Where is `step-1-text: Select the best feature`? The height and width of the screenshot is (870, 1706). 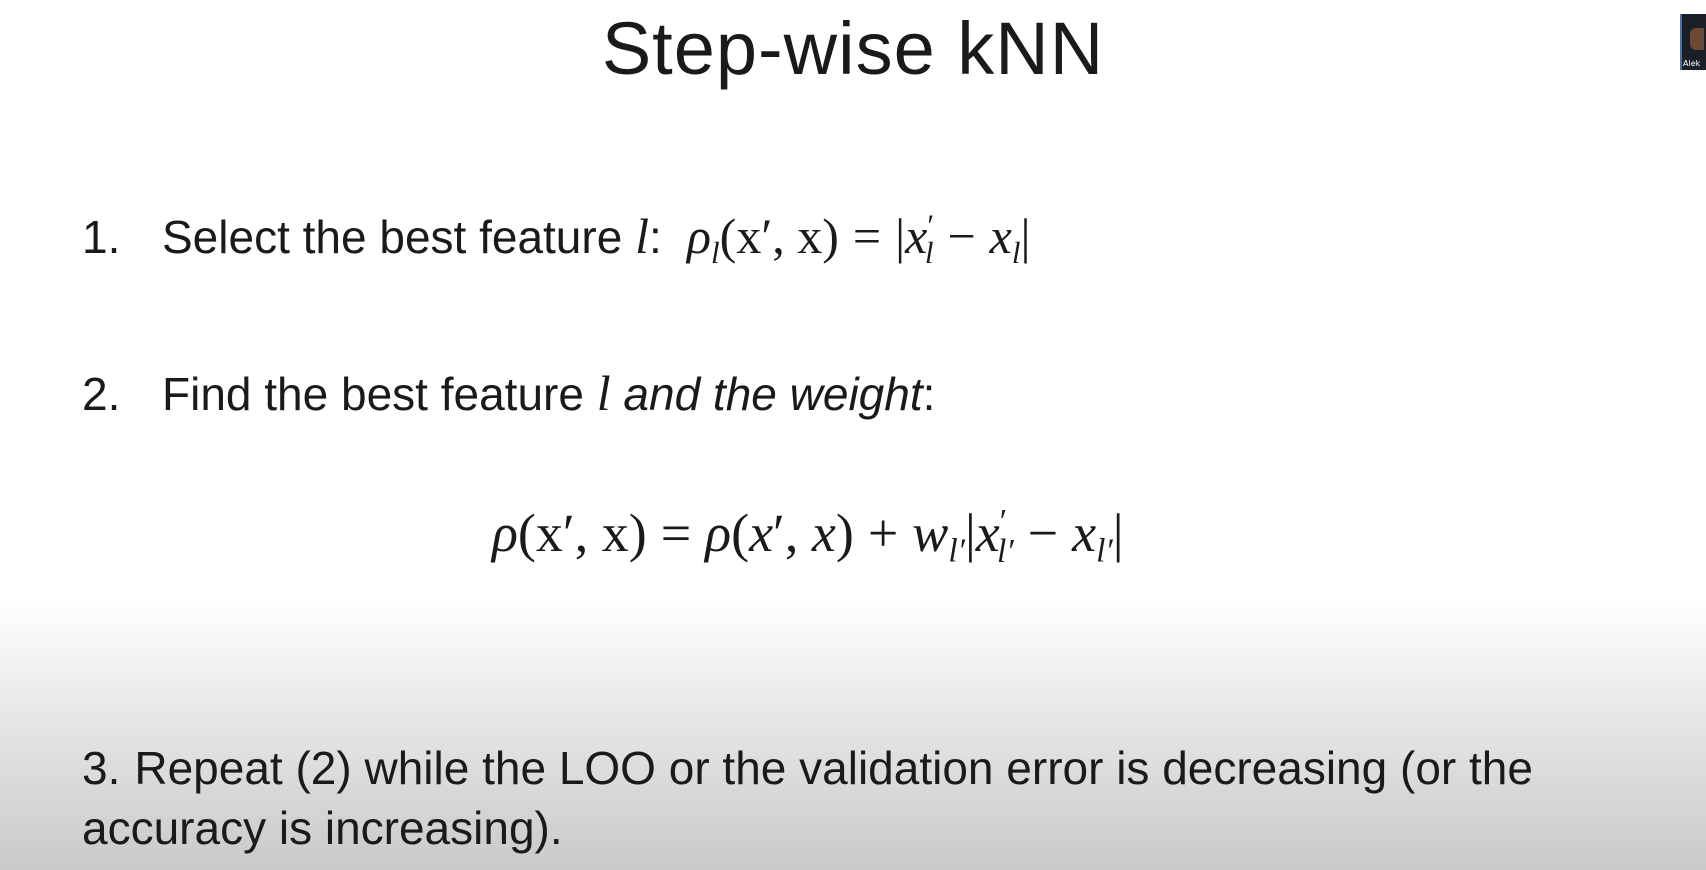
step-1-text: Select the best feature is located at coordinates (399, 237).